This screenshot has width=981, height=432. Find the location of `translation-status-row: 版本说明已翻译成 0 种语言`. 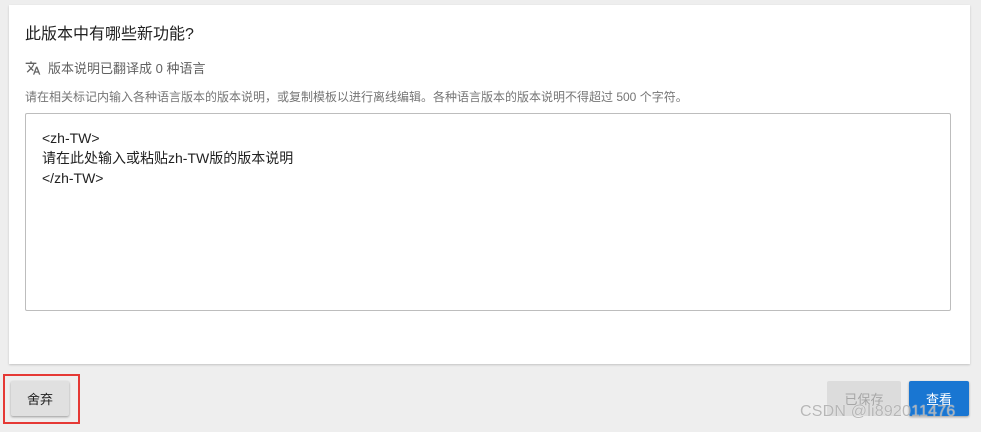

translation-status-row: 版本说明已翻译成 0 种语言 is located at coordinates (115, 67).